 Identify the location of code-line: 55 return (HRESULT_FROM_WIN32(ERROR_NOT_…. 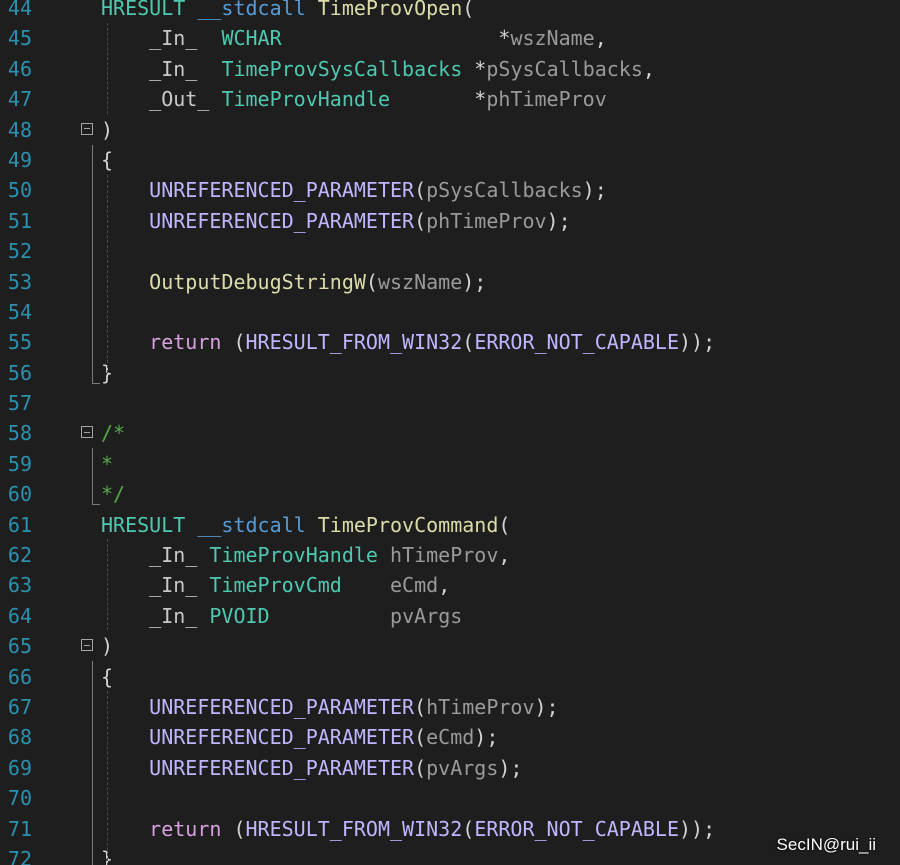
(450, 342).